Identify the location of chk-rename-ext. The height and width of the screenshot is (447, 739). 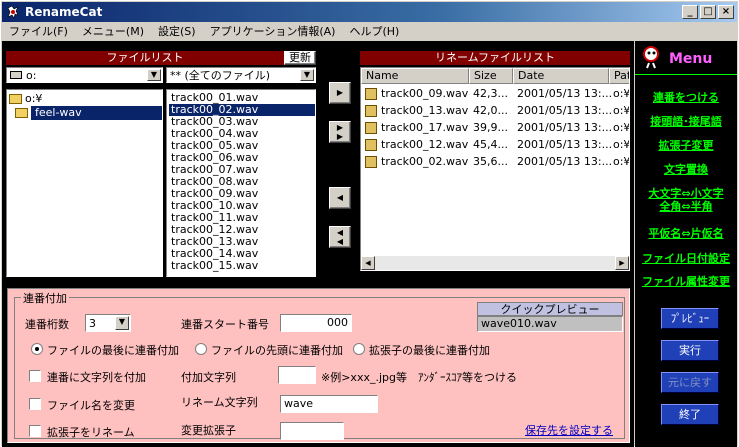
(35, 431).